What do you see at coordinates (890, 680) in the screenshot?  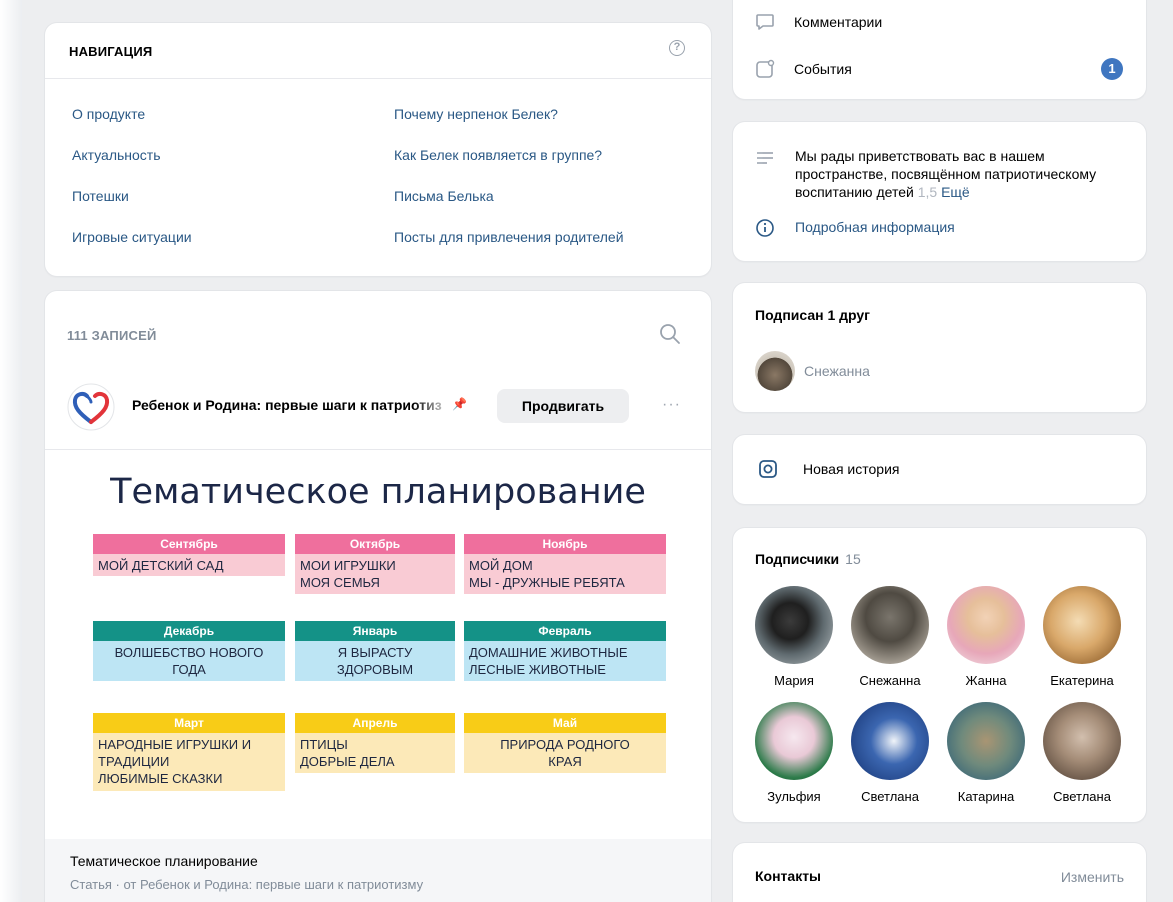 I see `subscriber-name: Снежанна` at bounding box center [890, 680].